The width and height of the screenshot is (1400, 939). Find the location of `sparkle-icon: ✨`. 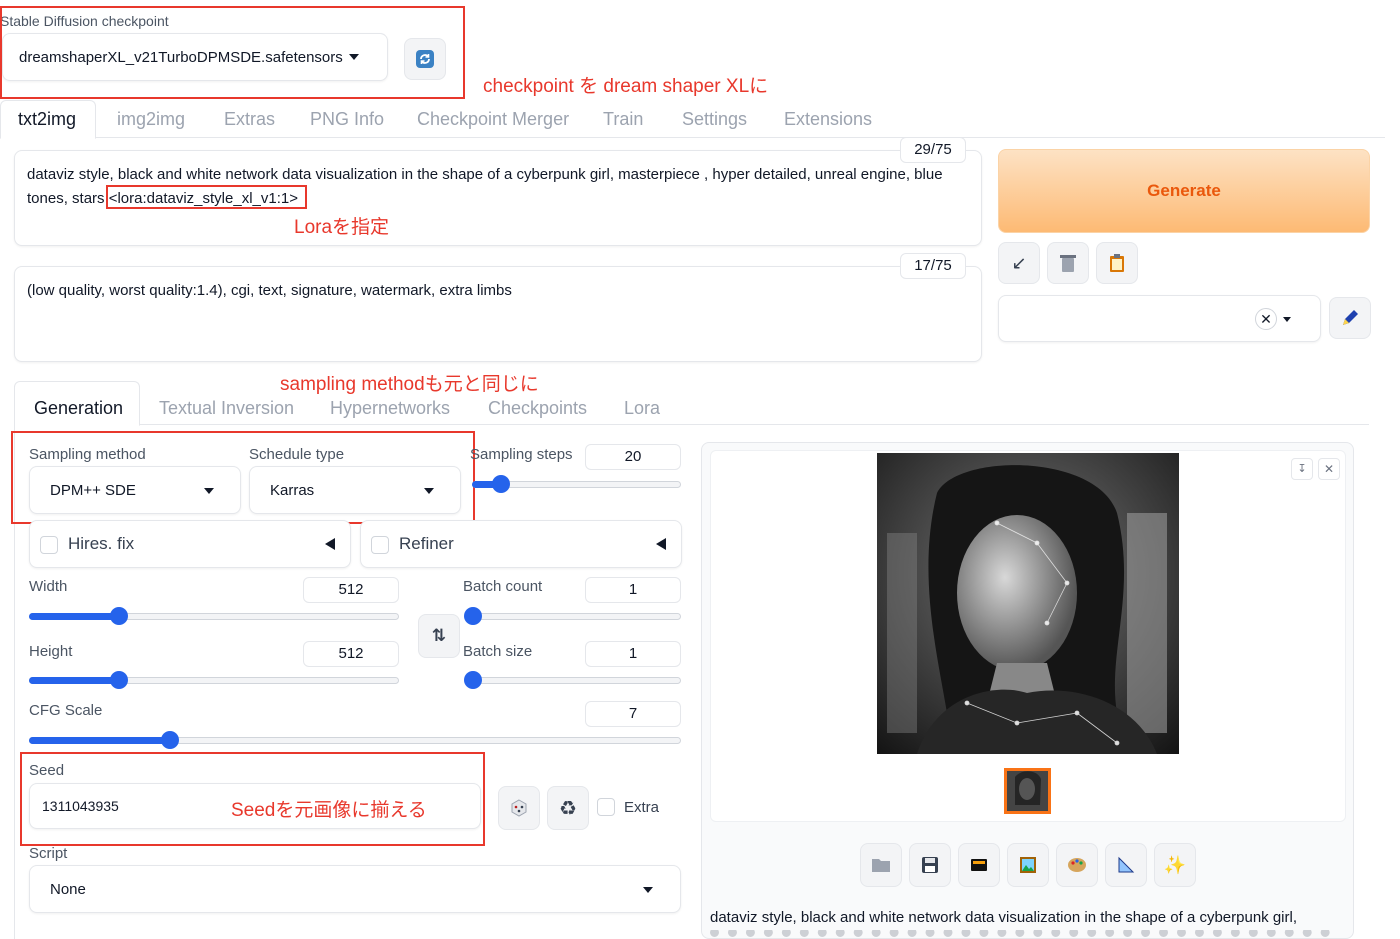

sparkle-icon: ✨ is located at coordinates (1175, 864).